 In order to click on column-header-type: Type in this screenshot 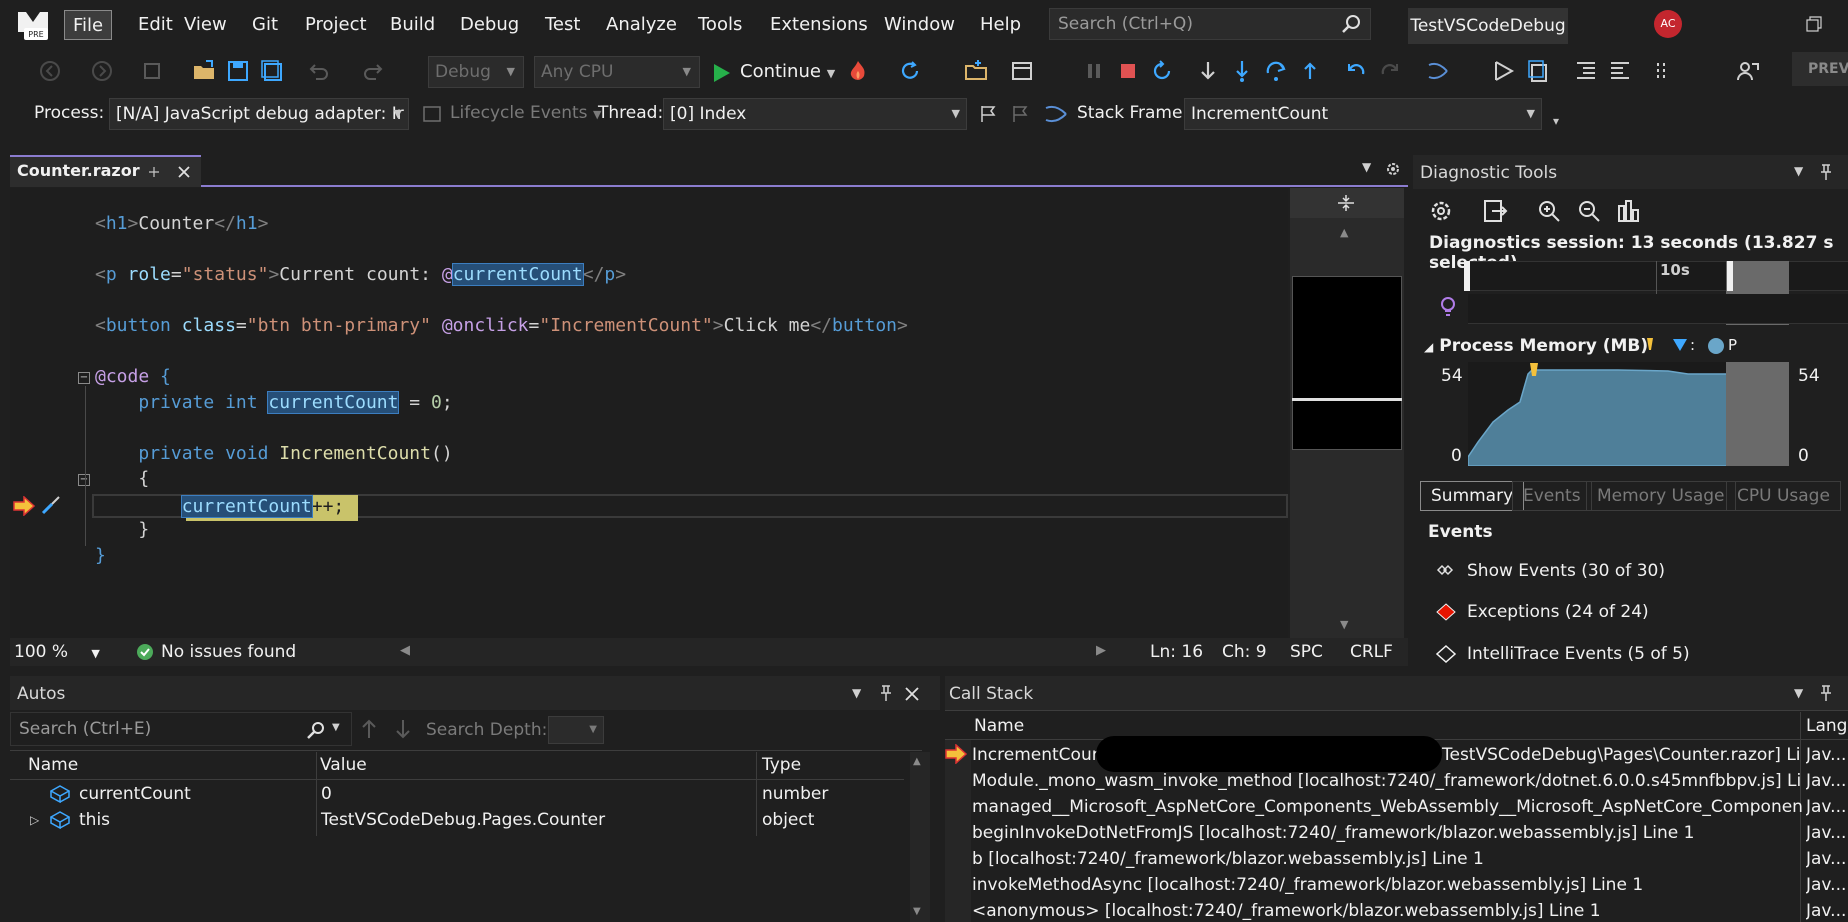, I will do `click(781, 765)`.